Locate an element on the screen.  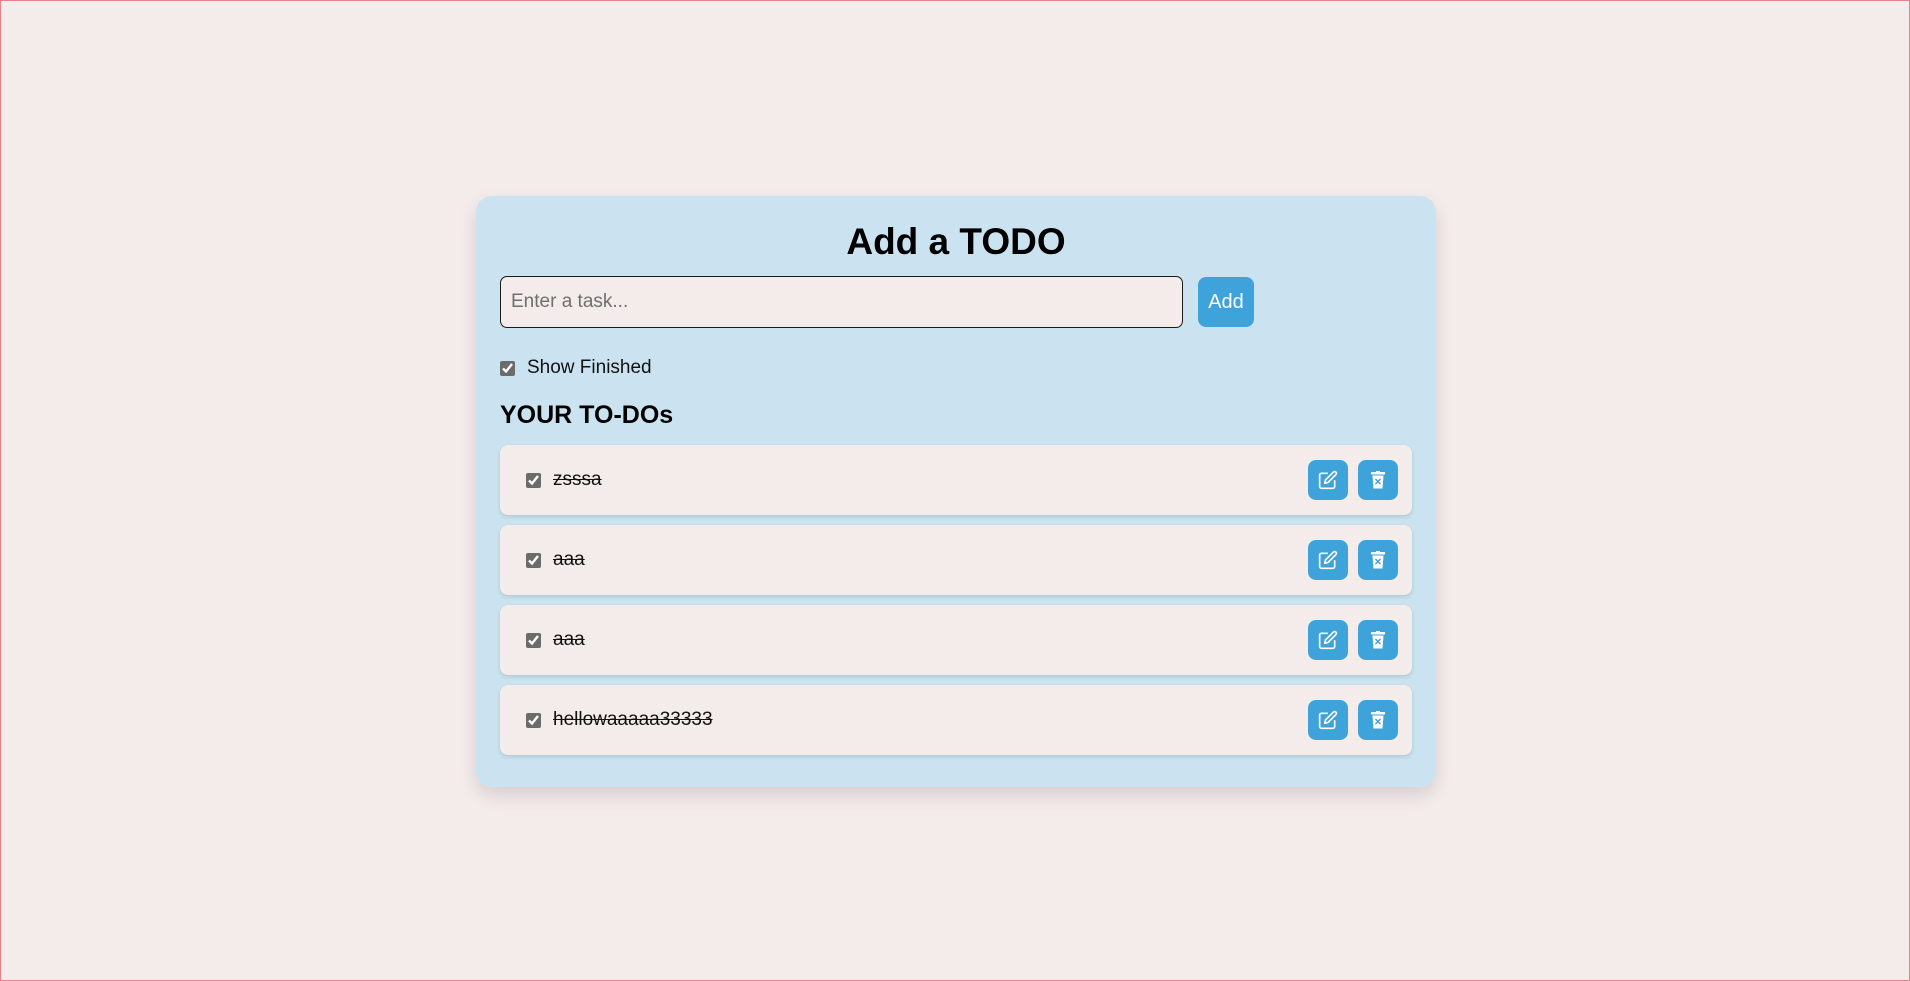
todo-text: hellowaaaaa33333 is located at coordinates (633, 719).